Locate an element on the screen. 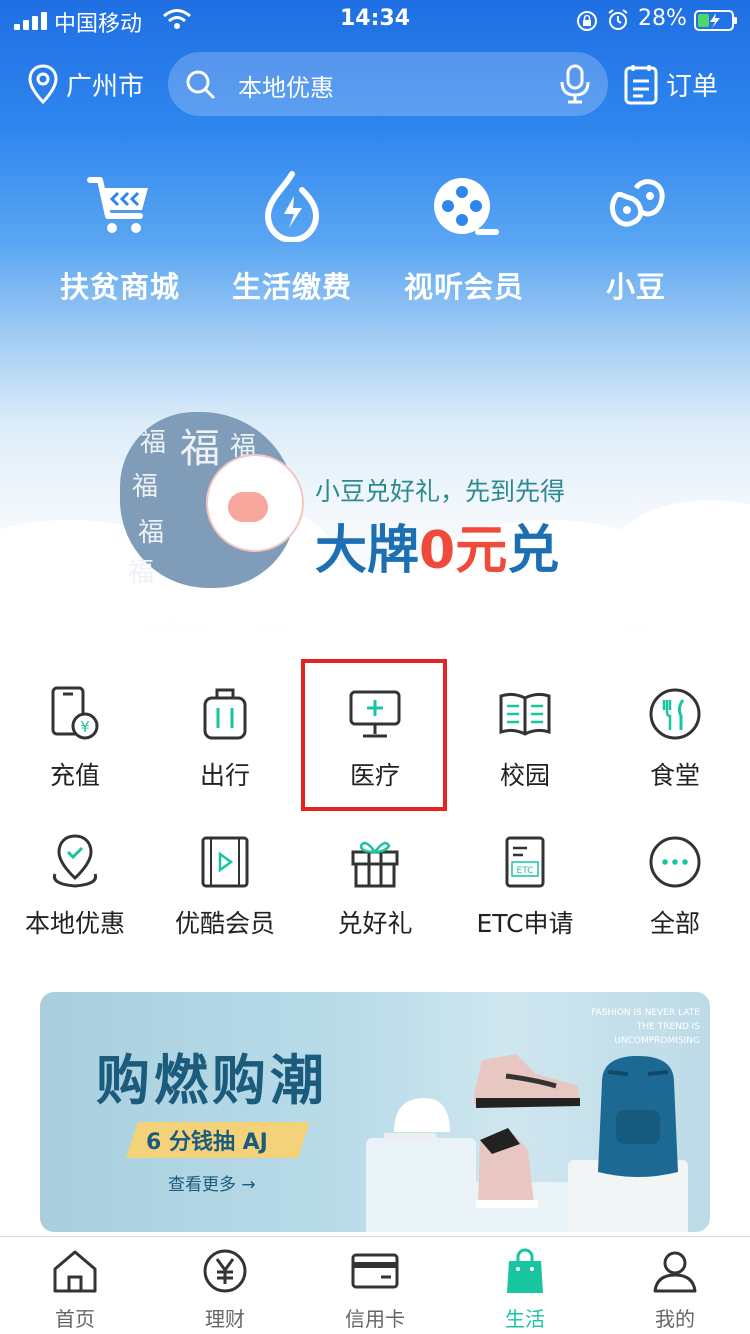 The image size is (750, 1334). service-local-deals: 本地优惠 is located at coordinates (75, 896).